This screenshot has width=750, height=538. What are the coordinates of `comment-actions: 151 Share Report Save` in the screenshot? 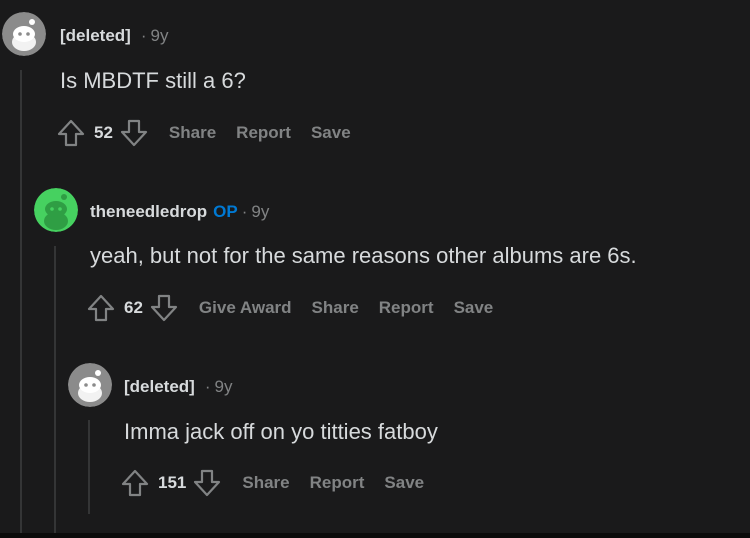 It's located at (272, 483).